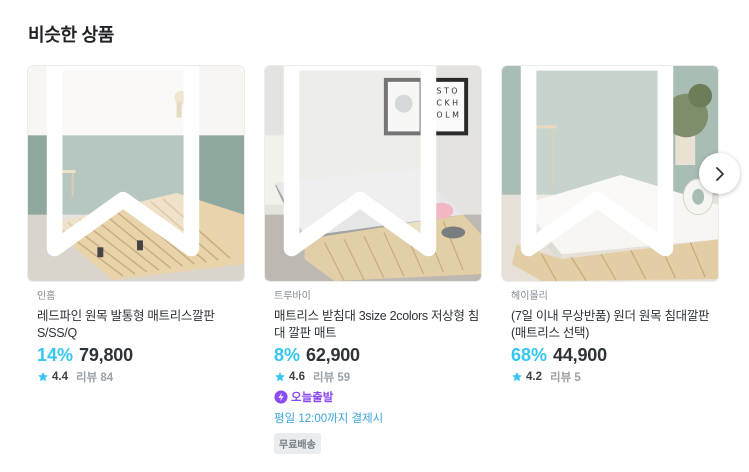 This screenshot has width=749, height=472. Describe the element at coordinates (297, 443) in the screenshot. I see `free-shipping-badge: 무료배송` at that location.